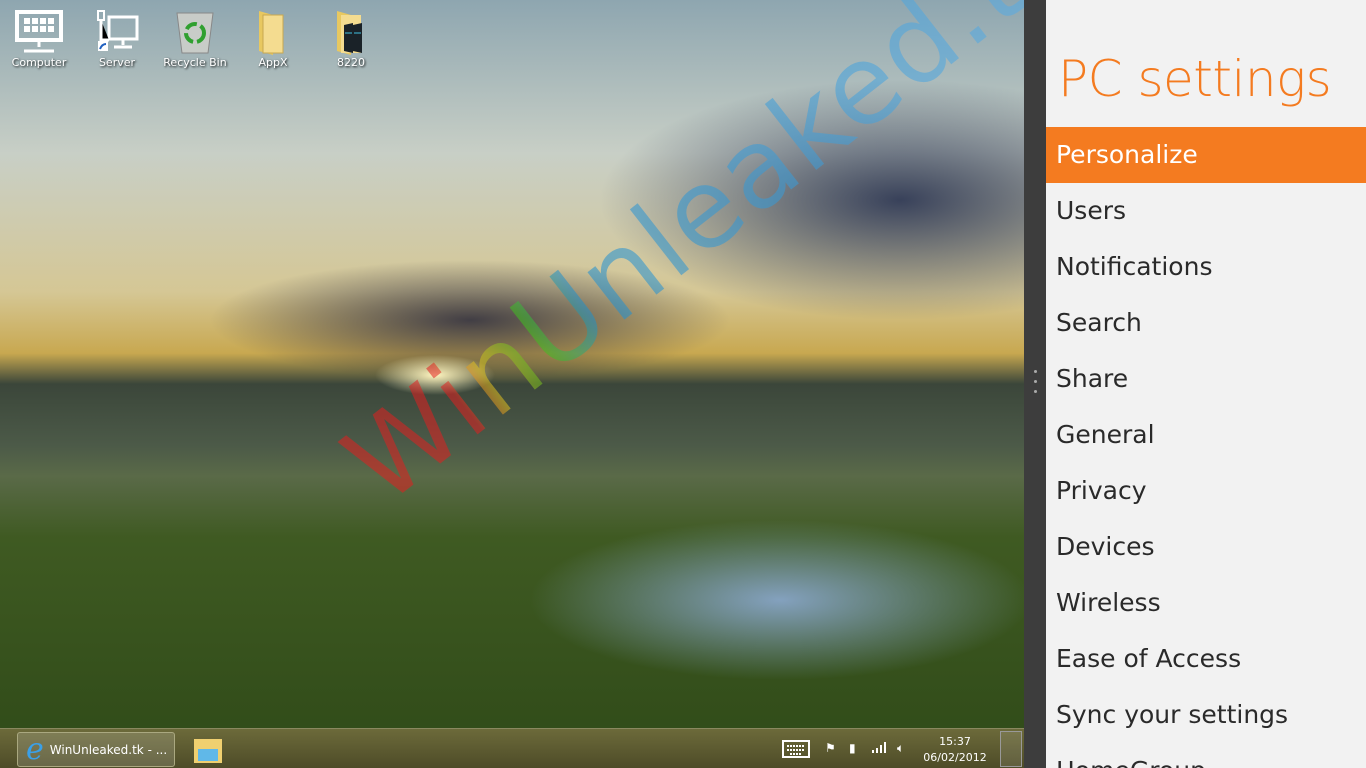  What do you see at coordinates (1206, 211) in the screenshot?
I see `settings-item-users: Users` at bounding box center [1206, 211].